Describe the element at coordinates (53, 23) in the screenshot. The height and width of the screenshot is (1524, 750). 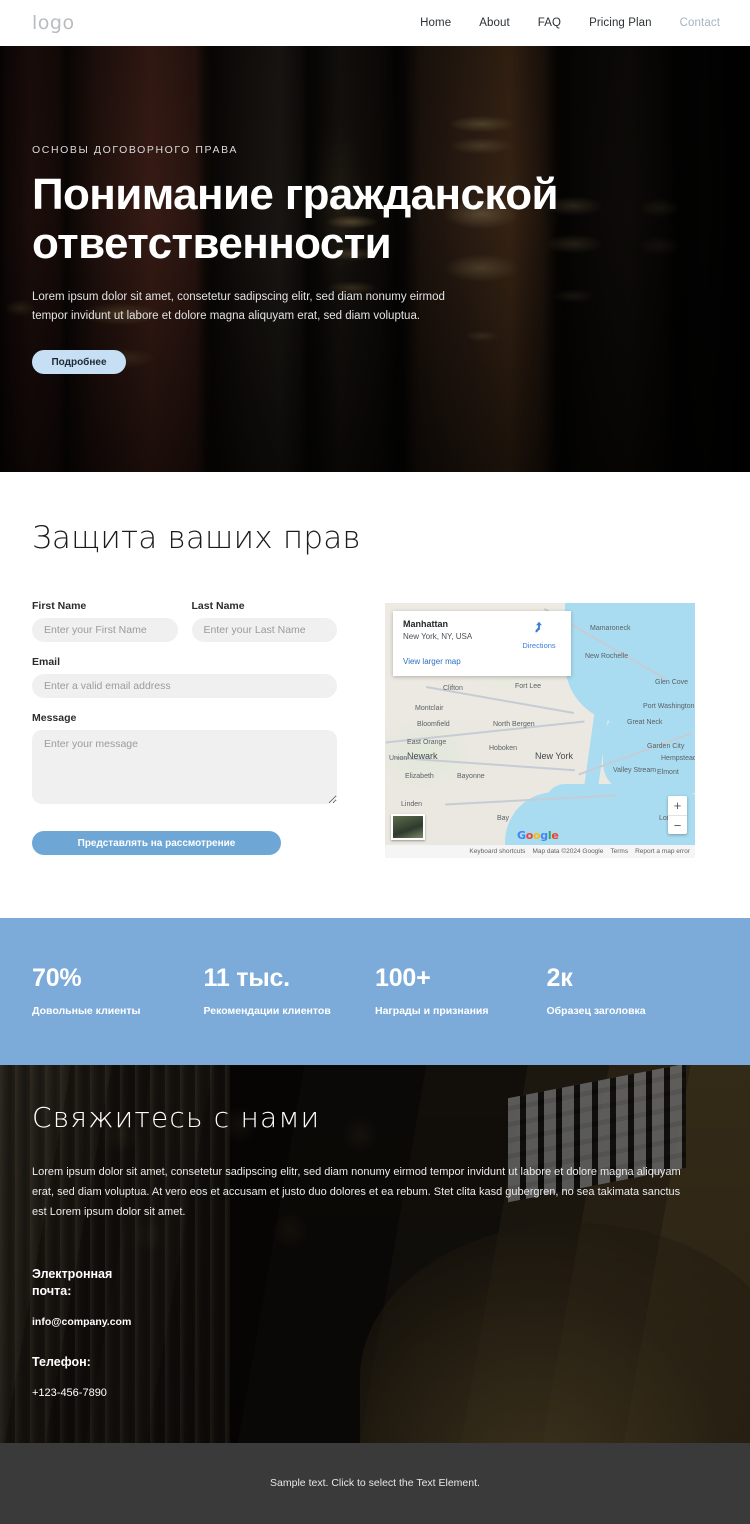
I see `logo: logo` at that location.